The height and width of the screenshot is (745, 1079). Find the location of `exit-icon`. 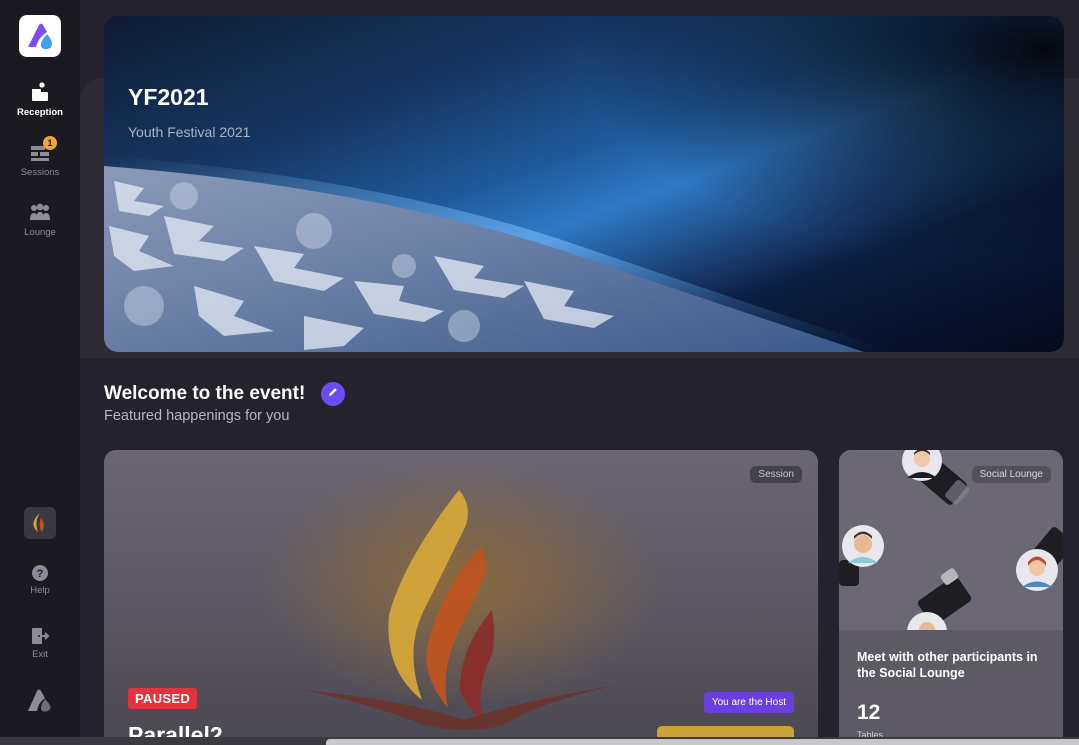

exit-icon is located at coordinates (40, 636).